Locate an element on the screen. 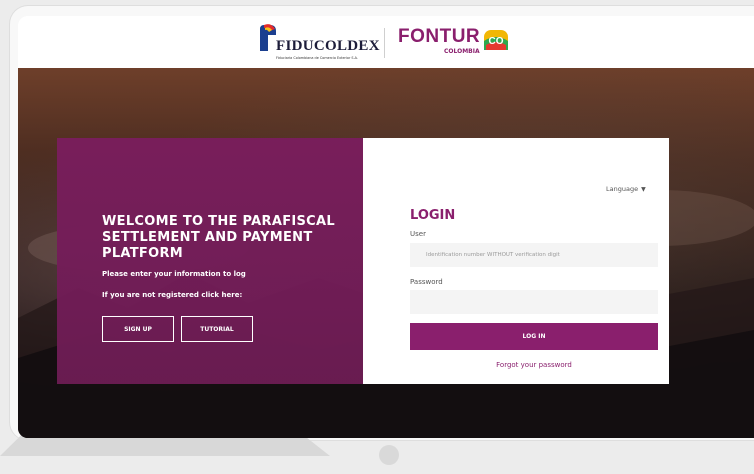 The height and width of the screenshot is (474, 754). fiducoldex-name: FIDUCOLDEX is located at coordinates (328, 46).